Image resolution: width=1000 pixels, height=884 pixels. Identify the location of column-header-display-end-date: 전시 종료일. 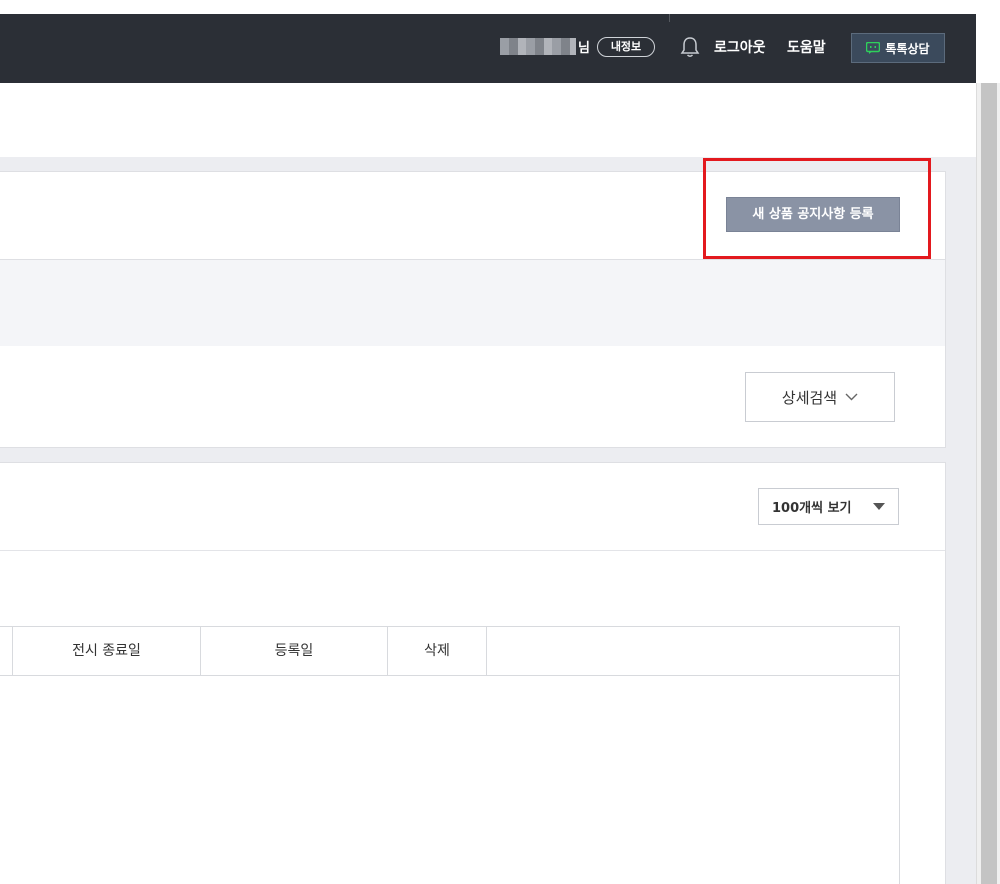
(107, 651).